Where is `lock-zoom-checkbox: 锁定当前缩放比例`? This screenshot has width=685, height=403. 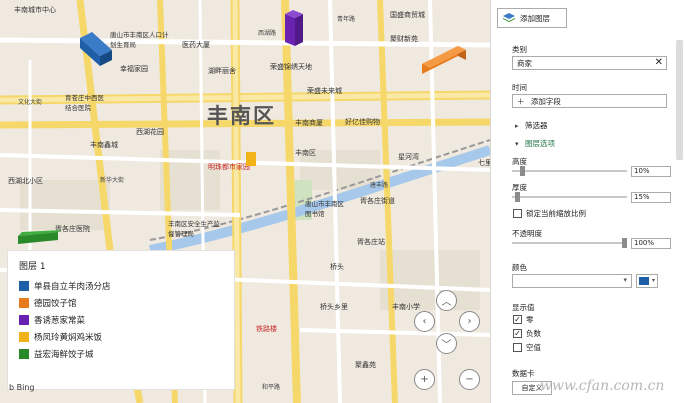
lock-zoom-checkbox: 锁定当前缩放比例 is located at coordinates (549, 213).